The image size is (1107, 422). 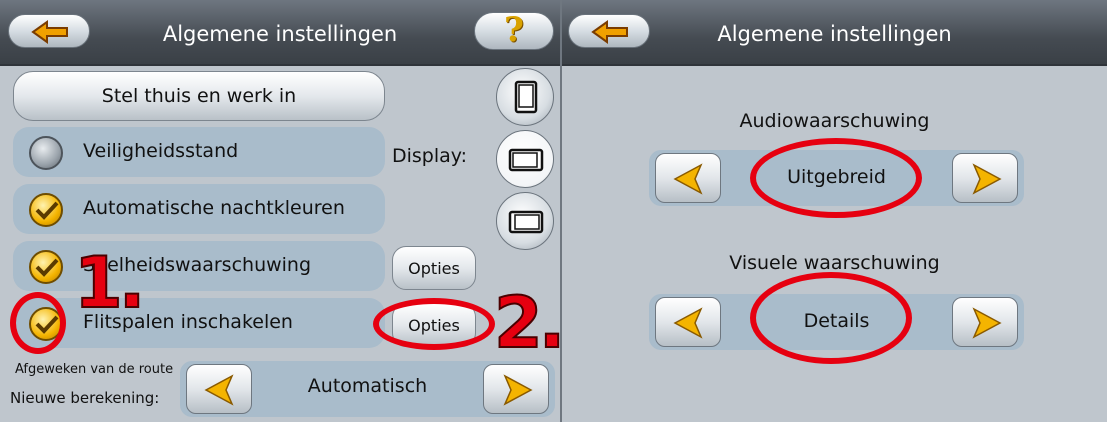 What do you see at coordinates (161, 151) in the screenshot?
I see `safety-mode-label: Veiligheidsstand` at bounding box center [161, 151].